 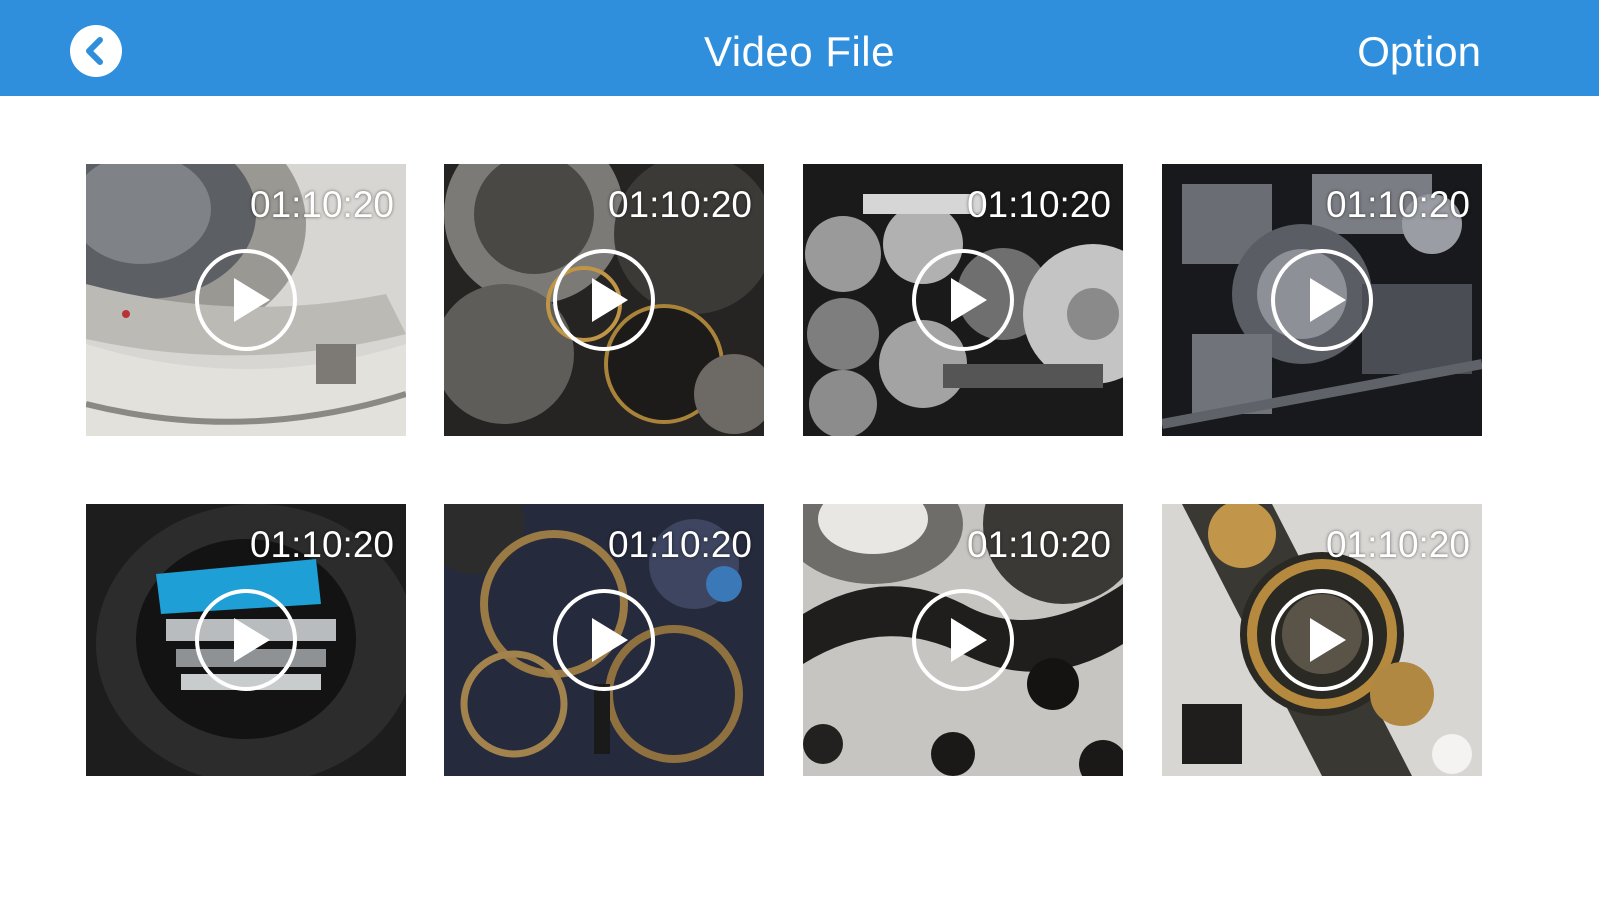 I want to click on video-thumbnail-1: 01:10:20, so click(x=246, y=300).